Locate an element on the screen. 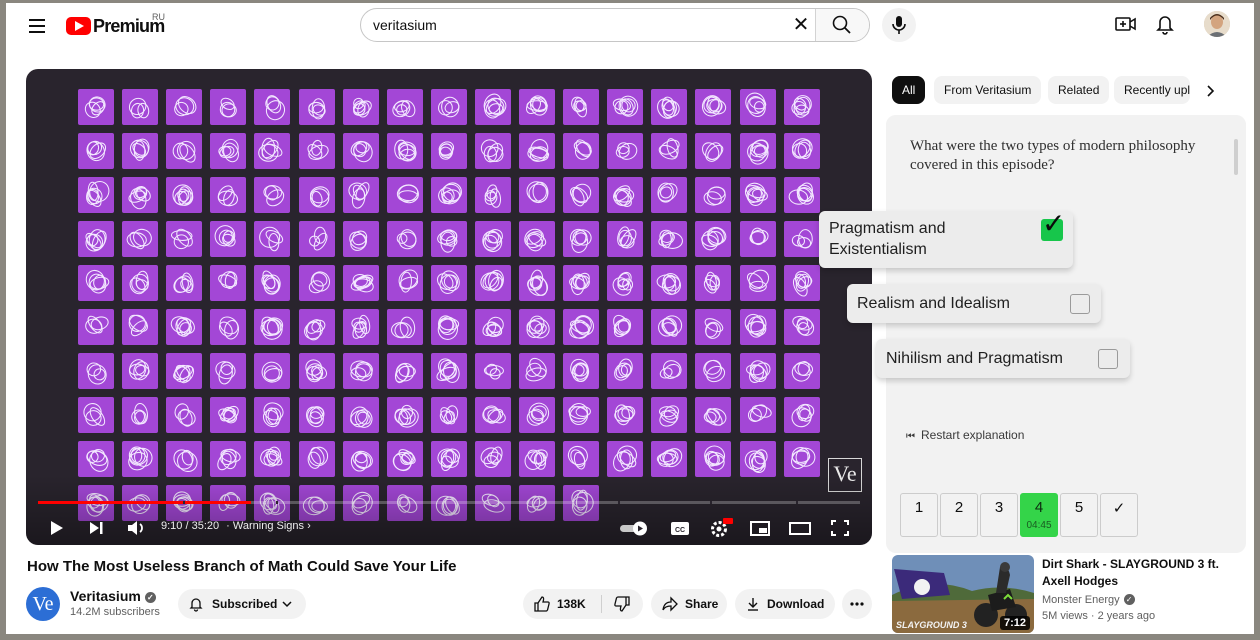  miniplayer-icon is located at coordinates (760, 528).